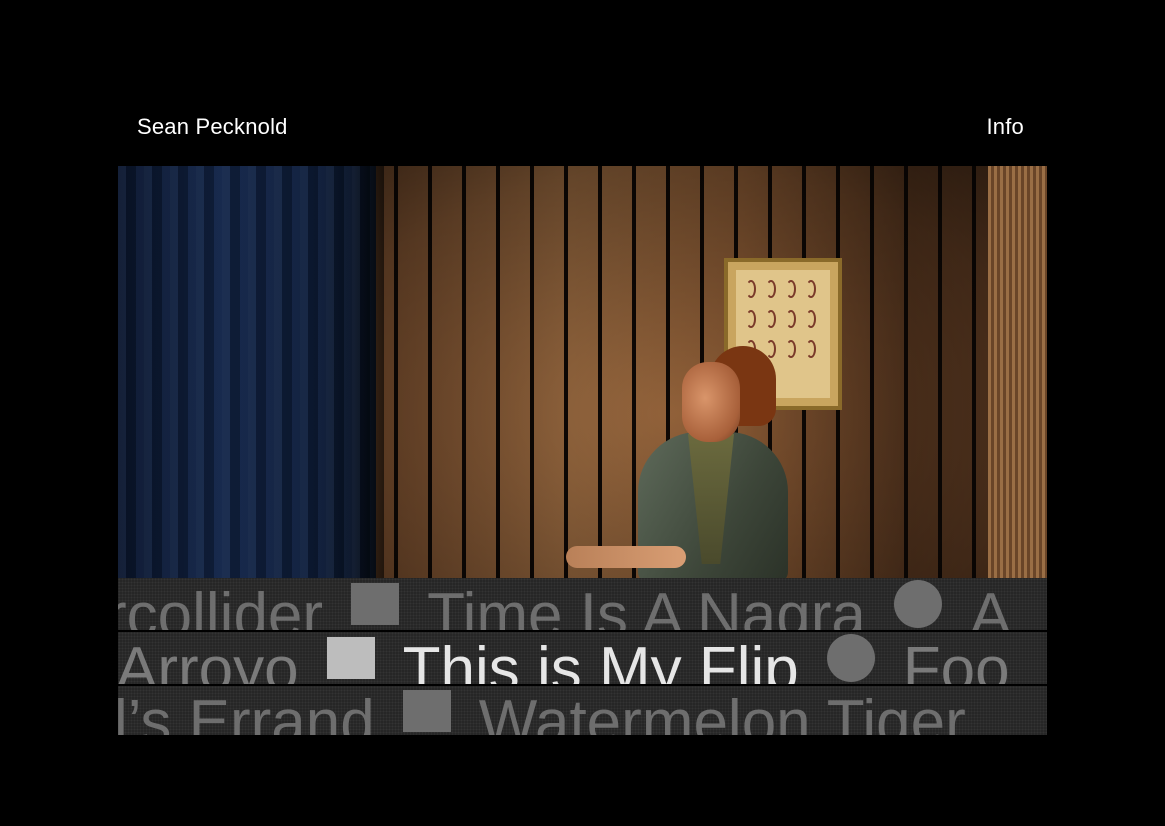 The width and height of the screenshot is (1165, 826). Describe the element at coordinates (219, 662) in the screenshot. I see `project-link: Arroyo` at that location.